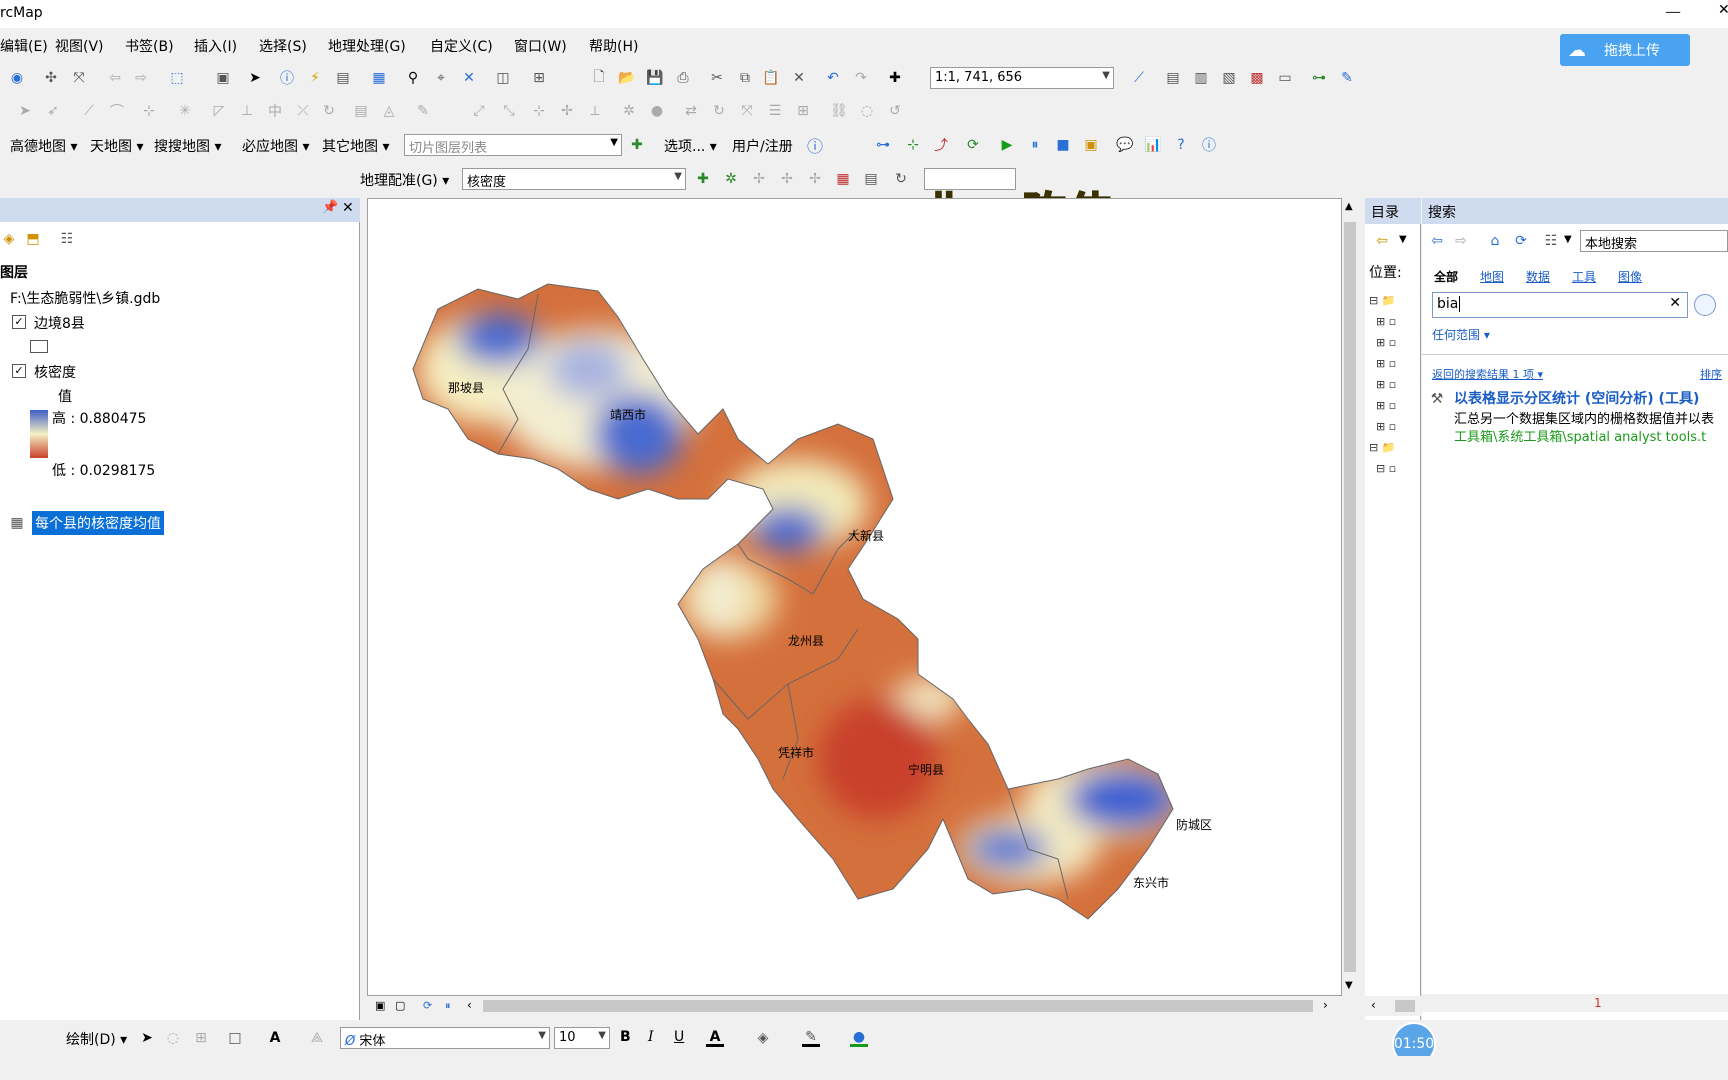  What do you see at coordinates (1654, 241) in the screenshot?
I see `search-scope-combo: 本地搜索` at bounding box center [1654, 241].